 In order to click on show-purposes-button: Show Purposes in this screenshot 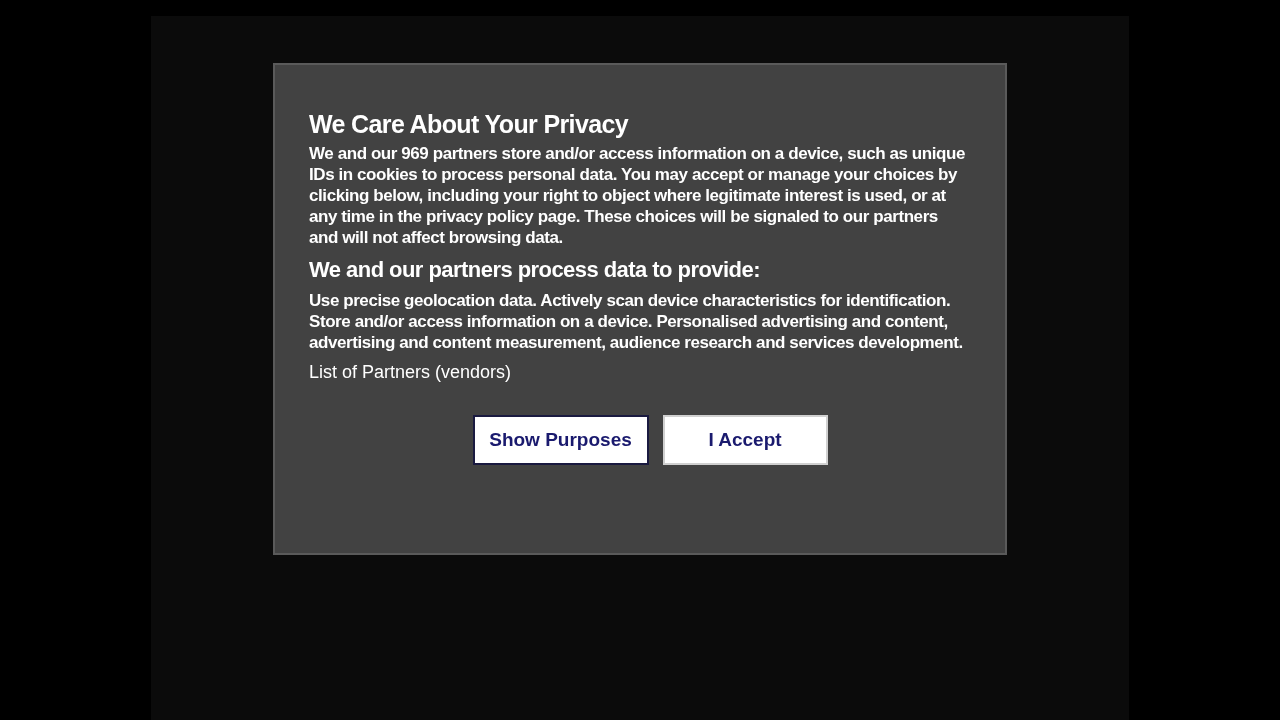, I will do `click(560, 440)`.